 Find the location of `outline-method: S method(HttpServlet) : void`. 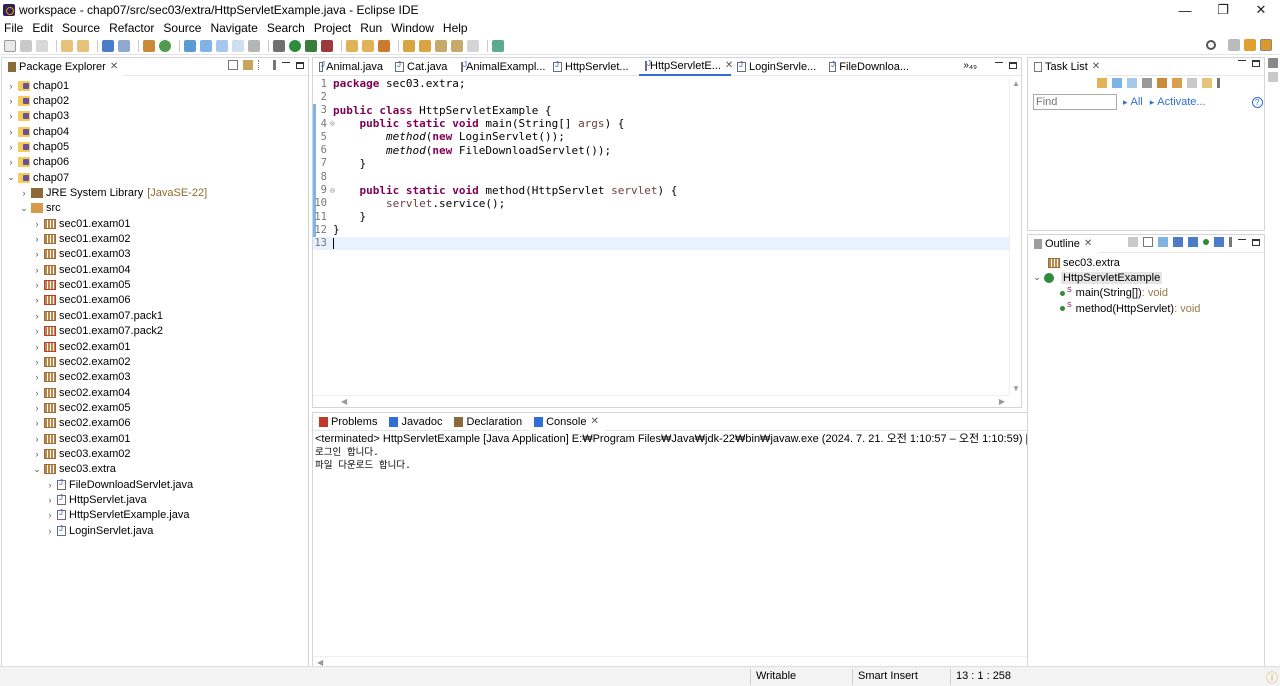

outline-method: S method(HttpServlet) : void is located at coordinates (1146, 308).